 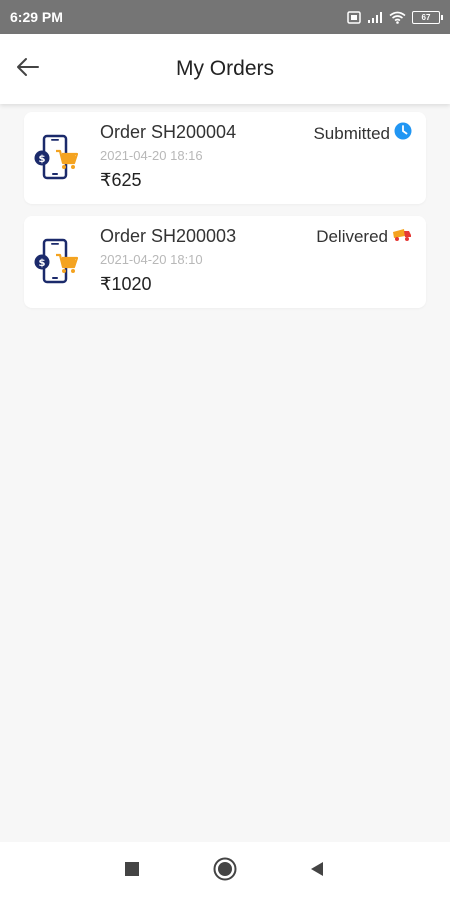 What do you see at coordinates (168, 132) in the screenshot?
I see `order-id: Order SH200004` at bounding box center [168, 132].